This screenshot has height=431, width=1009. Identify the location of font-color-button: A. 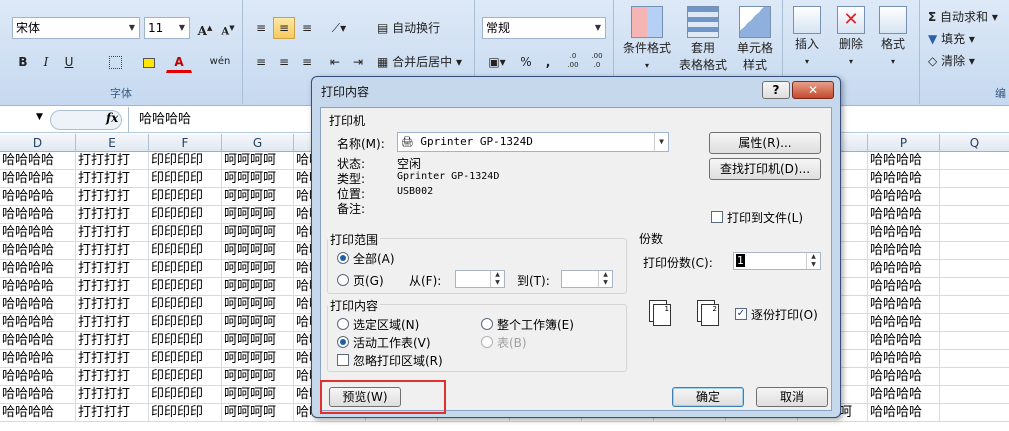
(179, 62).